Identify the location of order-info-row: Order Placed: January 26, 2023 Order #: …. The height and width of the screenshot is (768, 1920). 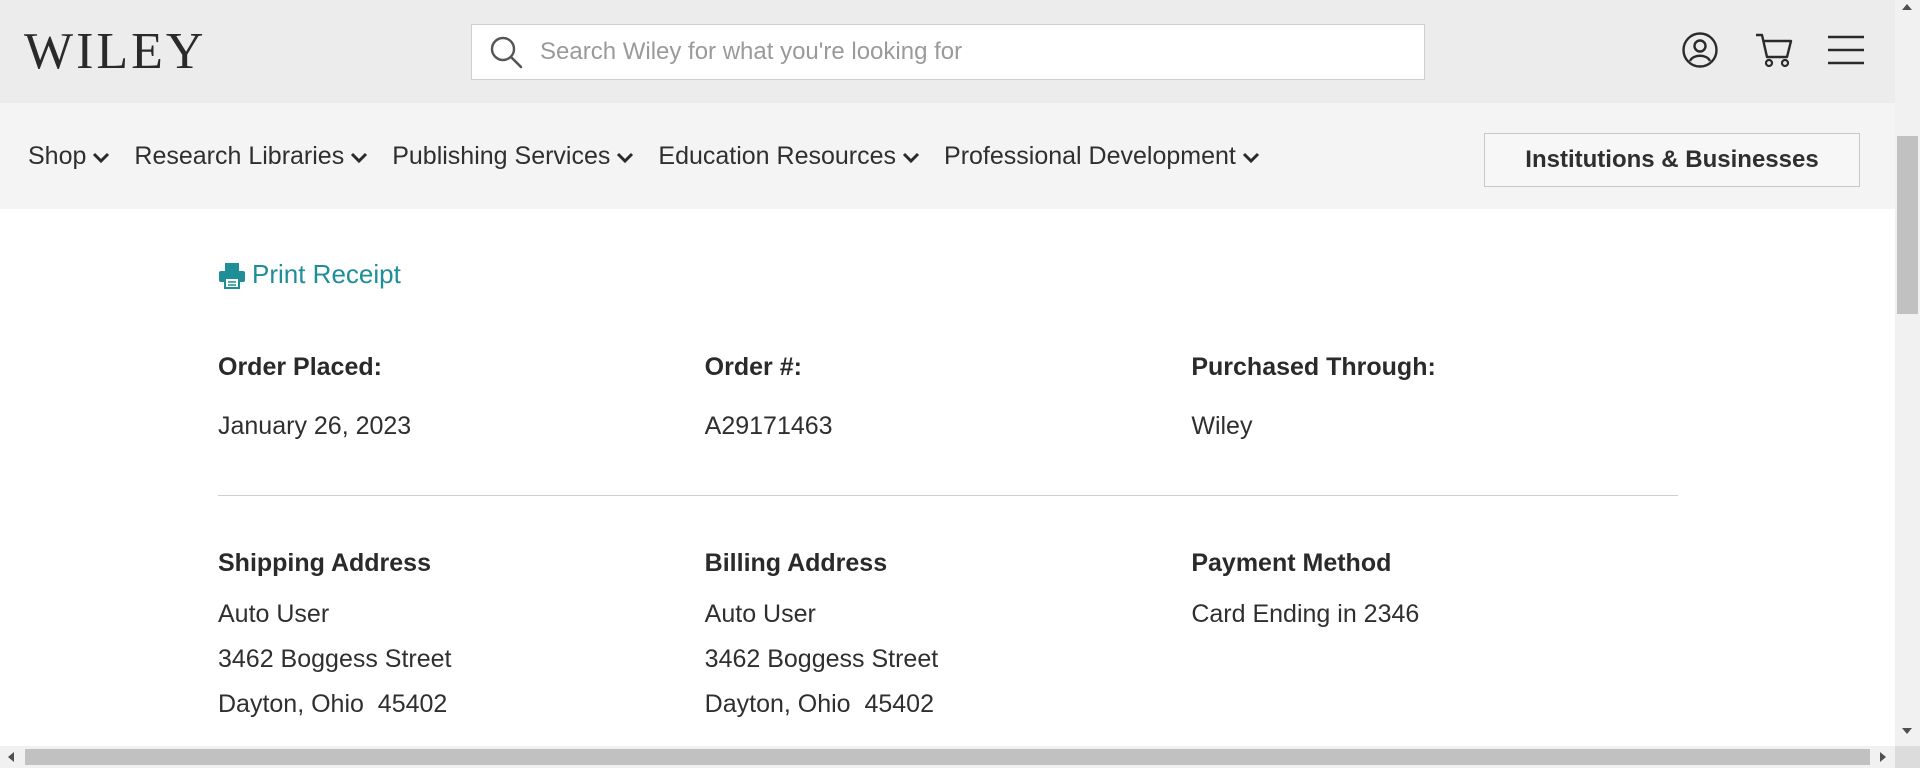
(948, 397).